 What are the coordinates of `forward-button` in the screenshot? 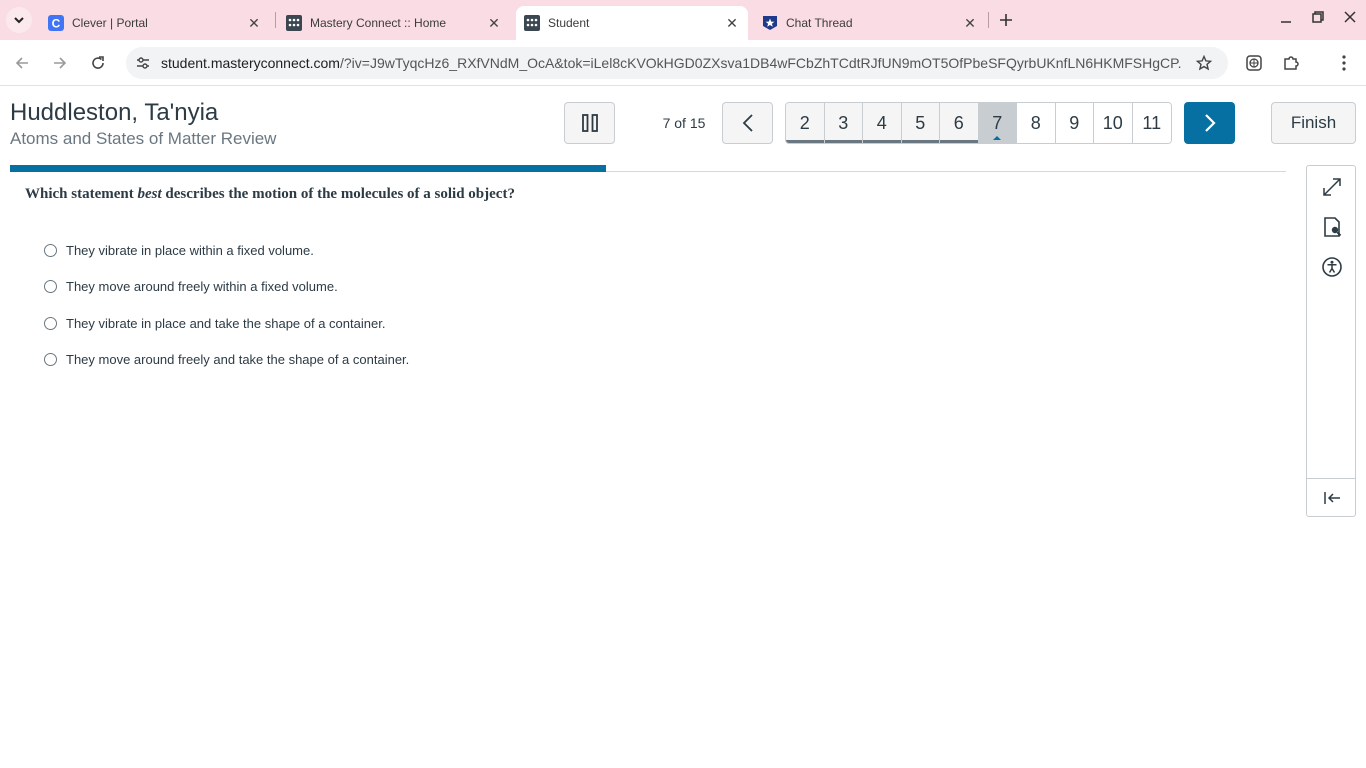 It's located at (60, 63).